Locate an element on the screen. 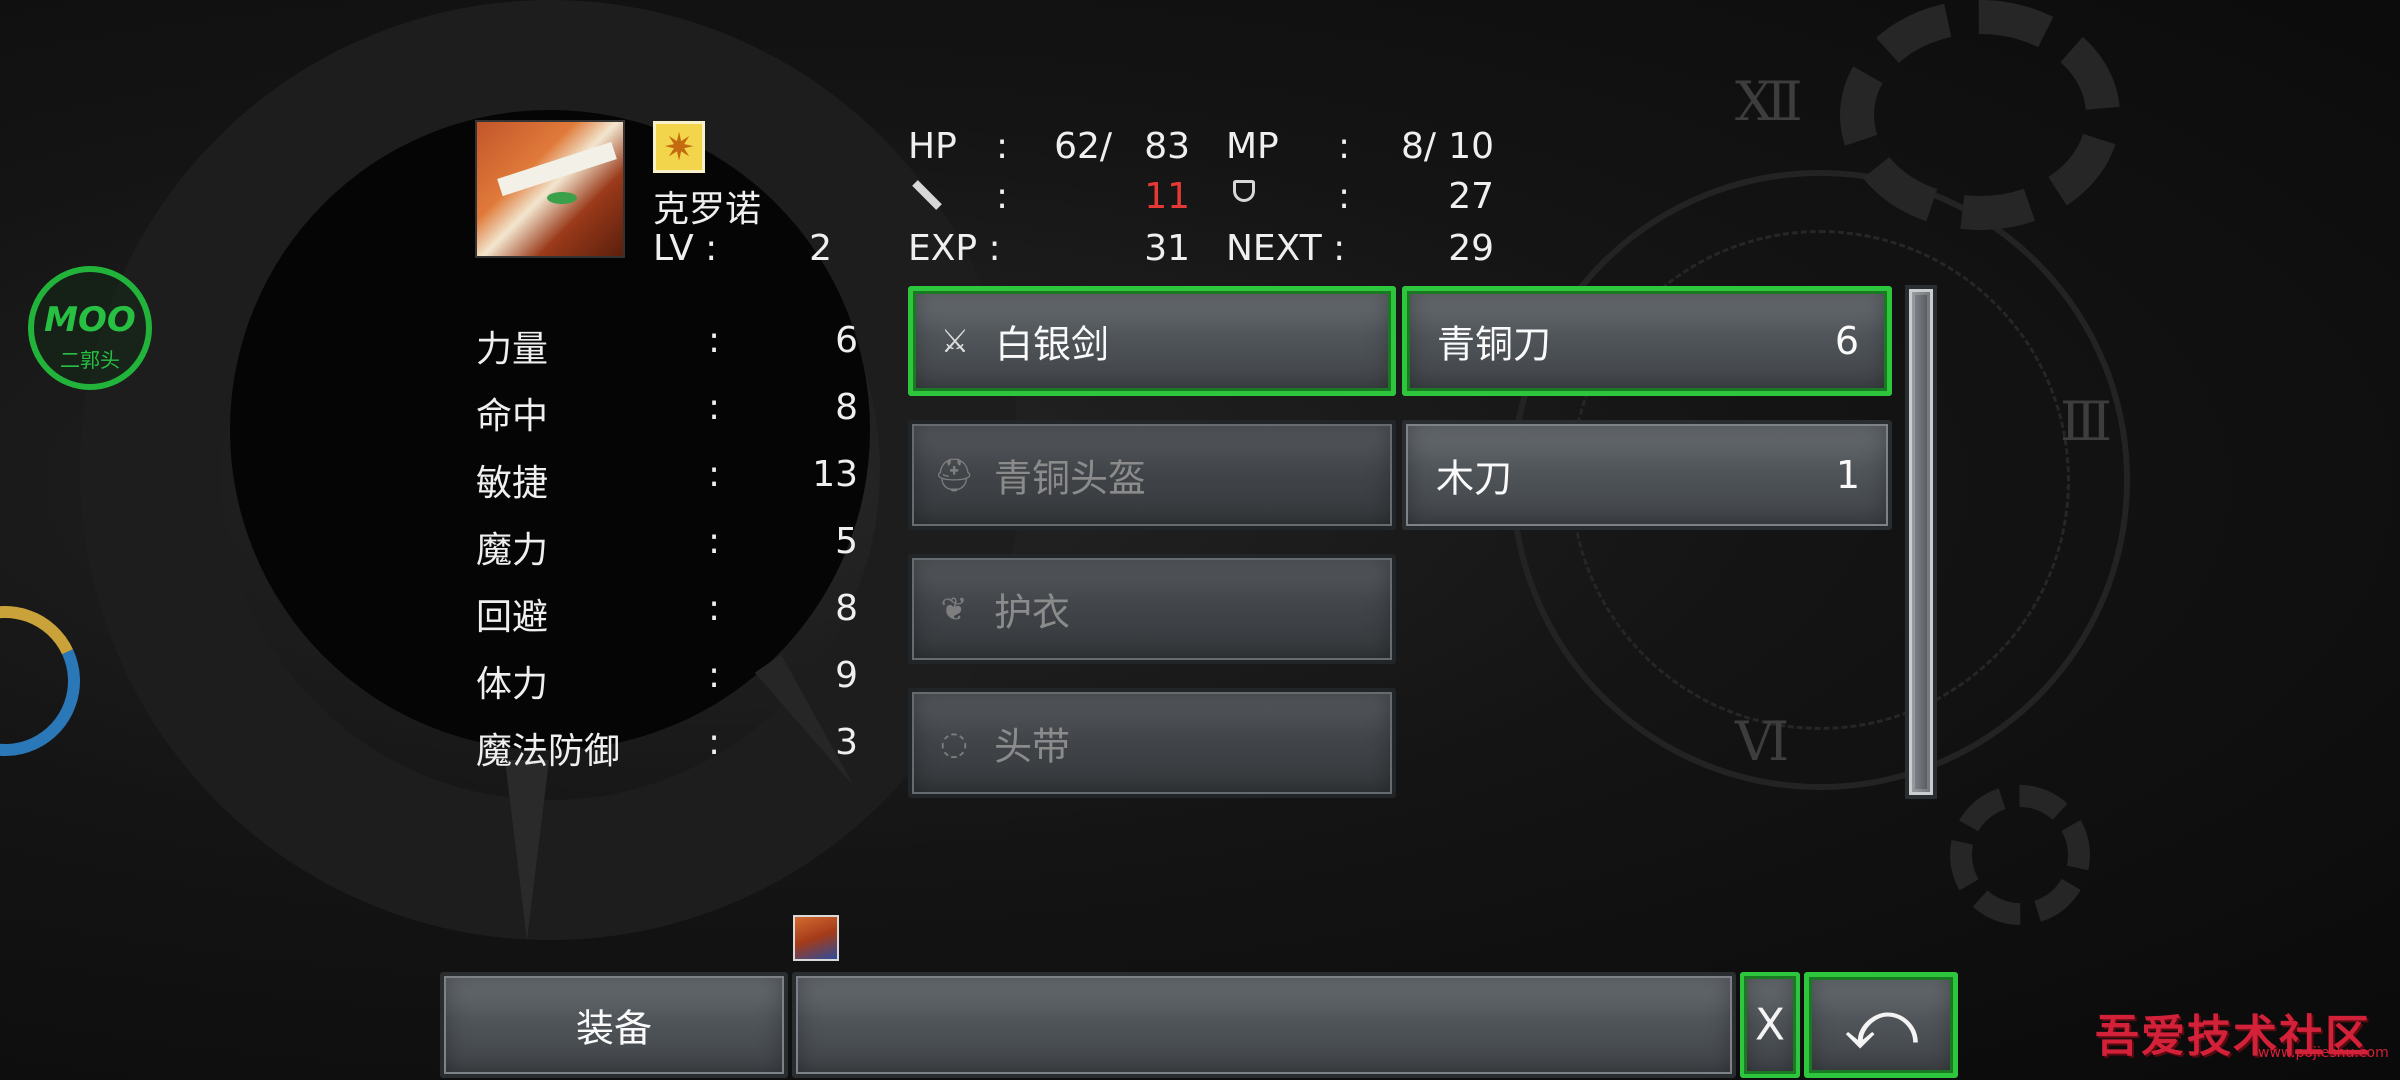 The height and width of the screenshot is (1080, 2400). undo-arrow-icon: ⤺ is located at coordinates (1881, 1024).